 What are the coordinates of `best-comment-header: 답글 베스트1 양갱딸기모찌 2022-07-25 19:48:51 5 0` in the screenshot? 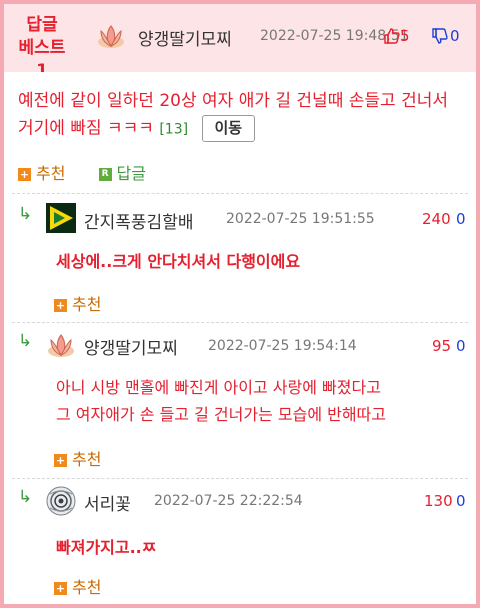 It's located at (240, 42).